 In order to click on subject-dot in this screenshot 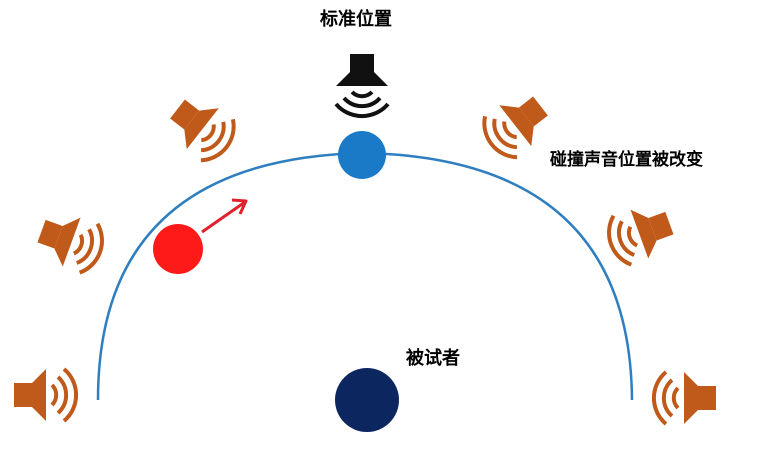, I will do `click(367, 400)`.